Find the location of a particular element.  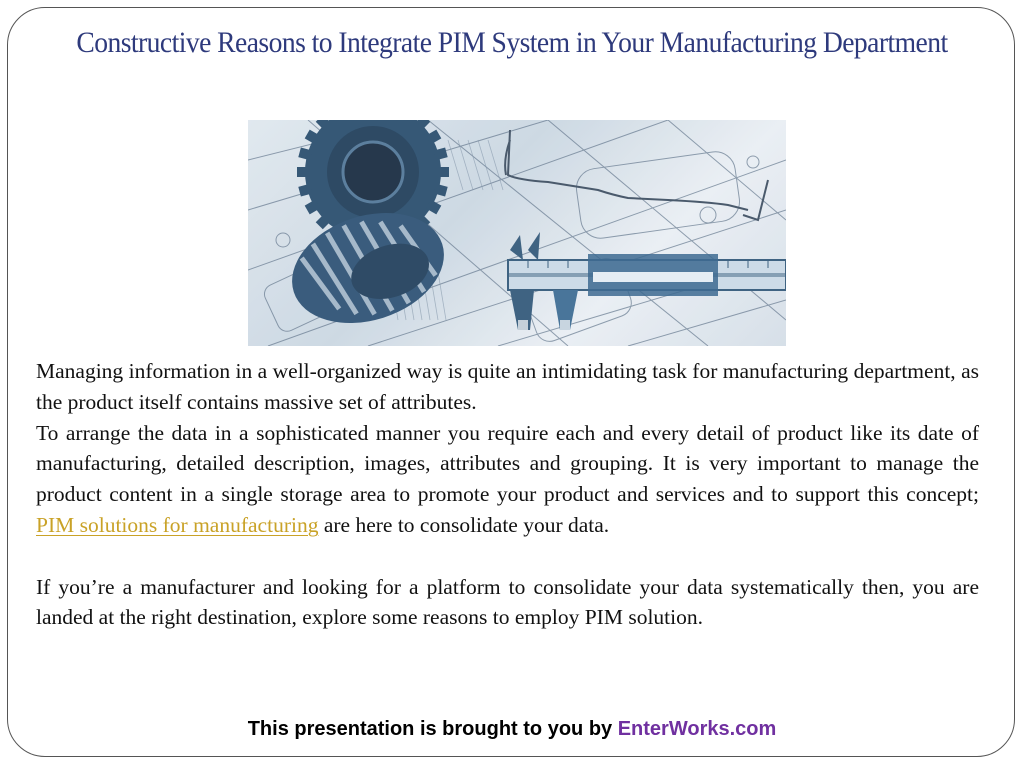

enterworks-link: EnterWorks.com is located at coordinates (697, 729).